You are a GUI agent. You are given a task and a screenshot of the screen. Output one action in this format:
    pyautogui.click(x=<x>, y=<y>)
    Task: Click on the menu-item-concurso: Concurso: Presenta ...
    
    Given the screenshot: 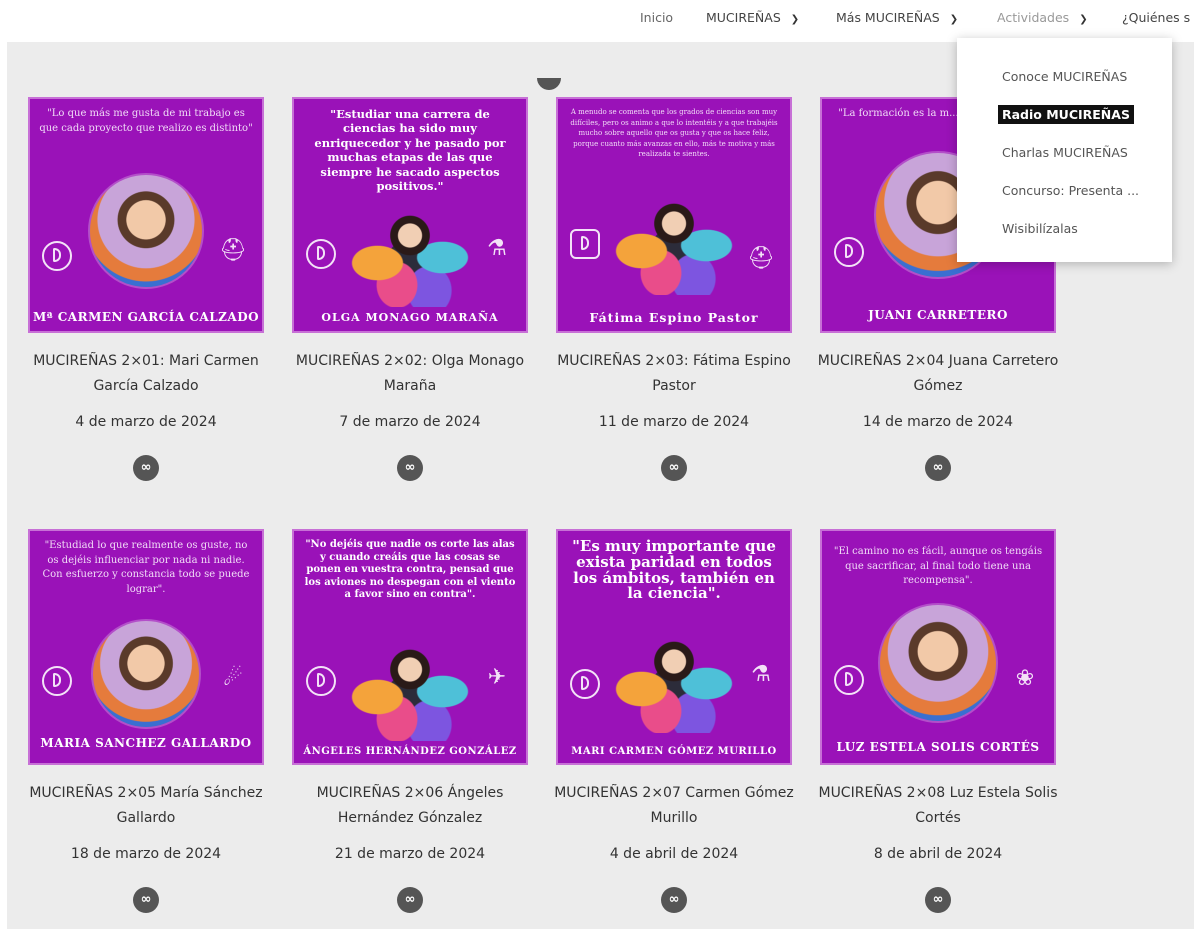 What is the action you would take?
    pyautogui.click(x=1070, y=190)
    